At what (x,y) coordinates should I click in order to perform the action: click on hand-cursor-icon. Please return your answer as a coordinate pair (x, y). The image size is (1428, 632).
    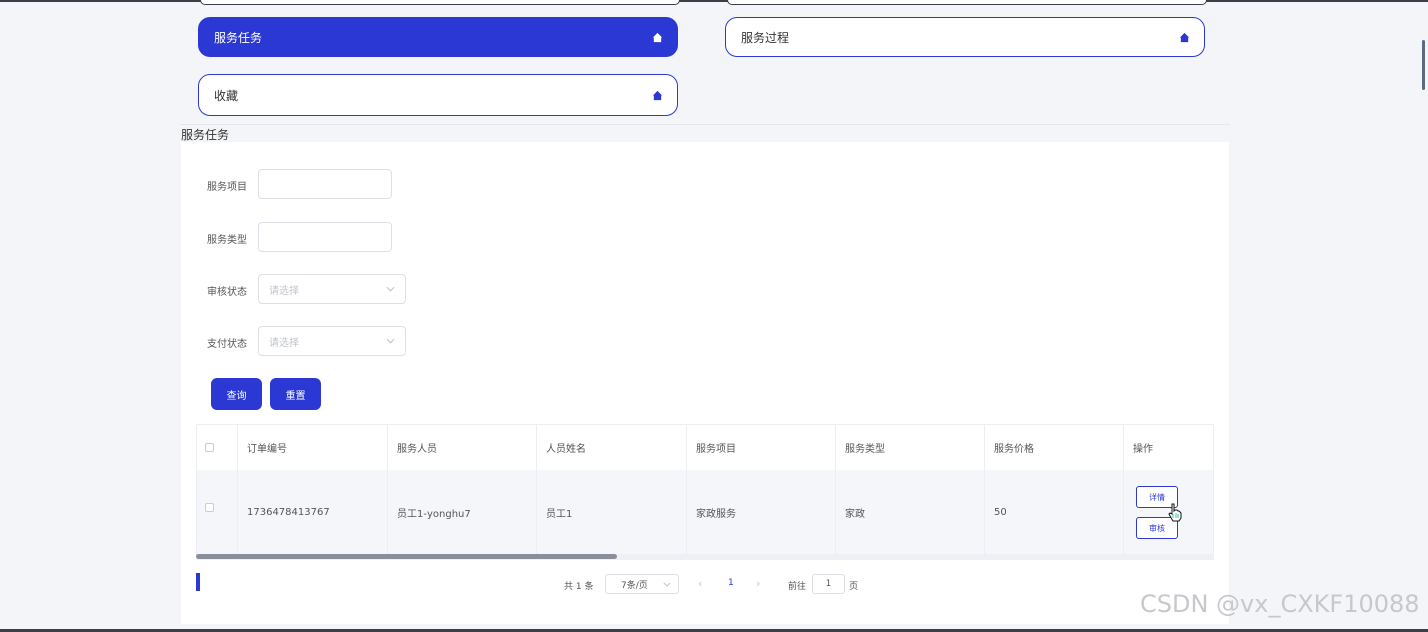
    Looking at the image, I should click on (1175, 512).